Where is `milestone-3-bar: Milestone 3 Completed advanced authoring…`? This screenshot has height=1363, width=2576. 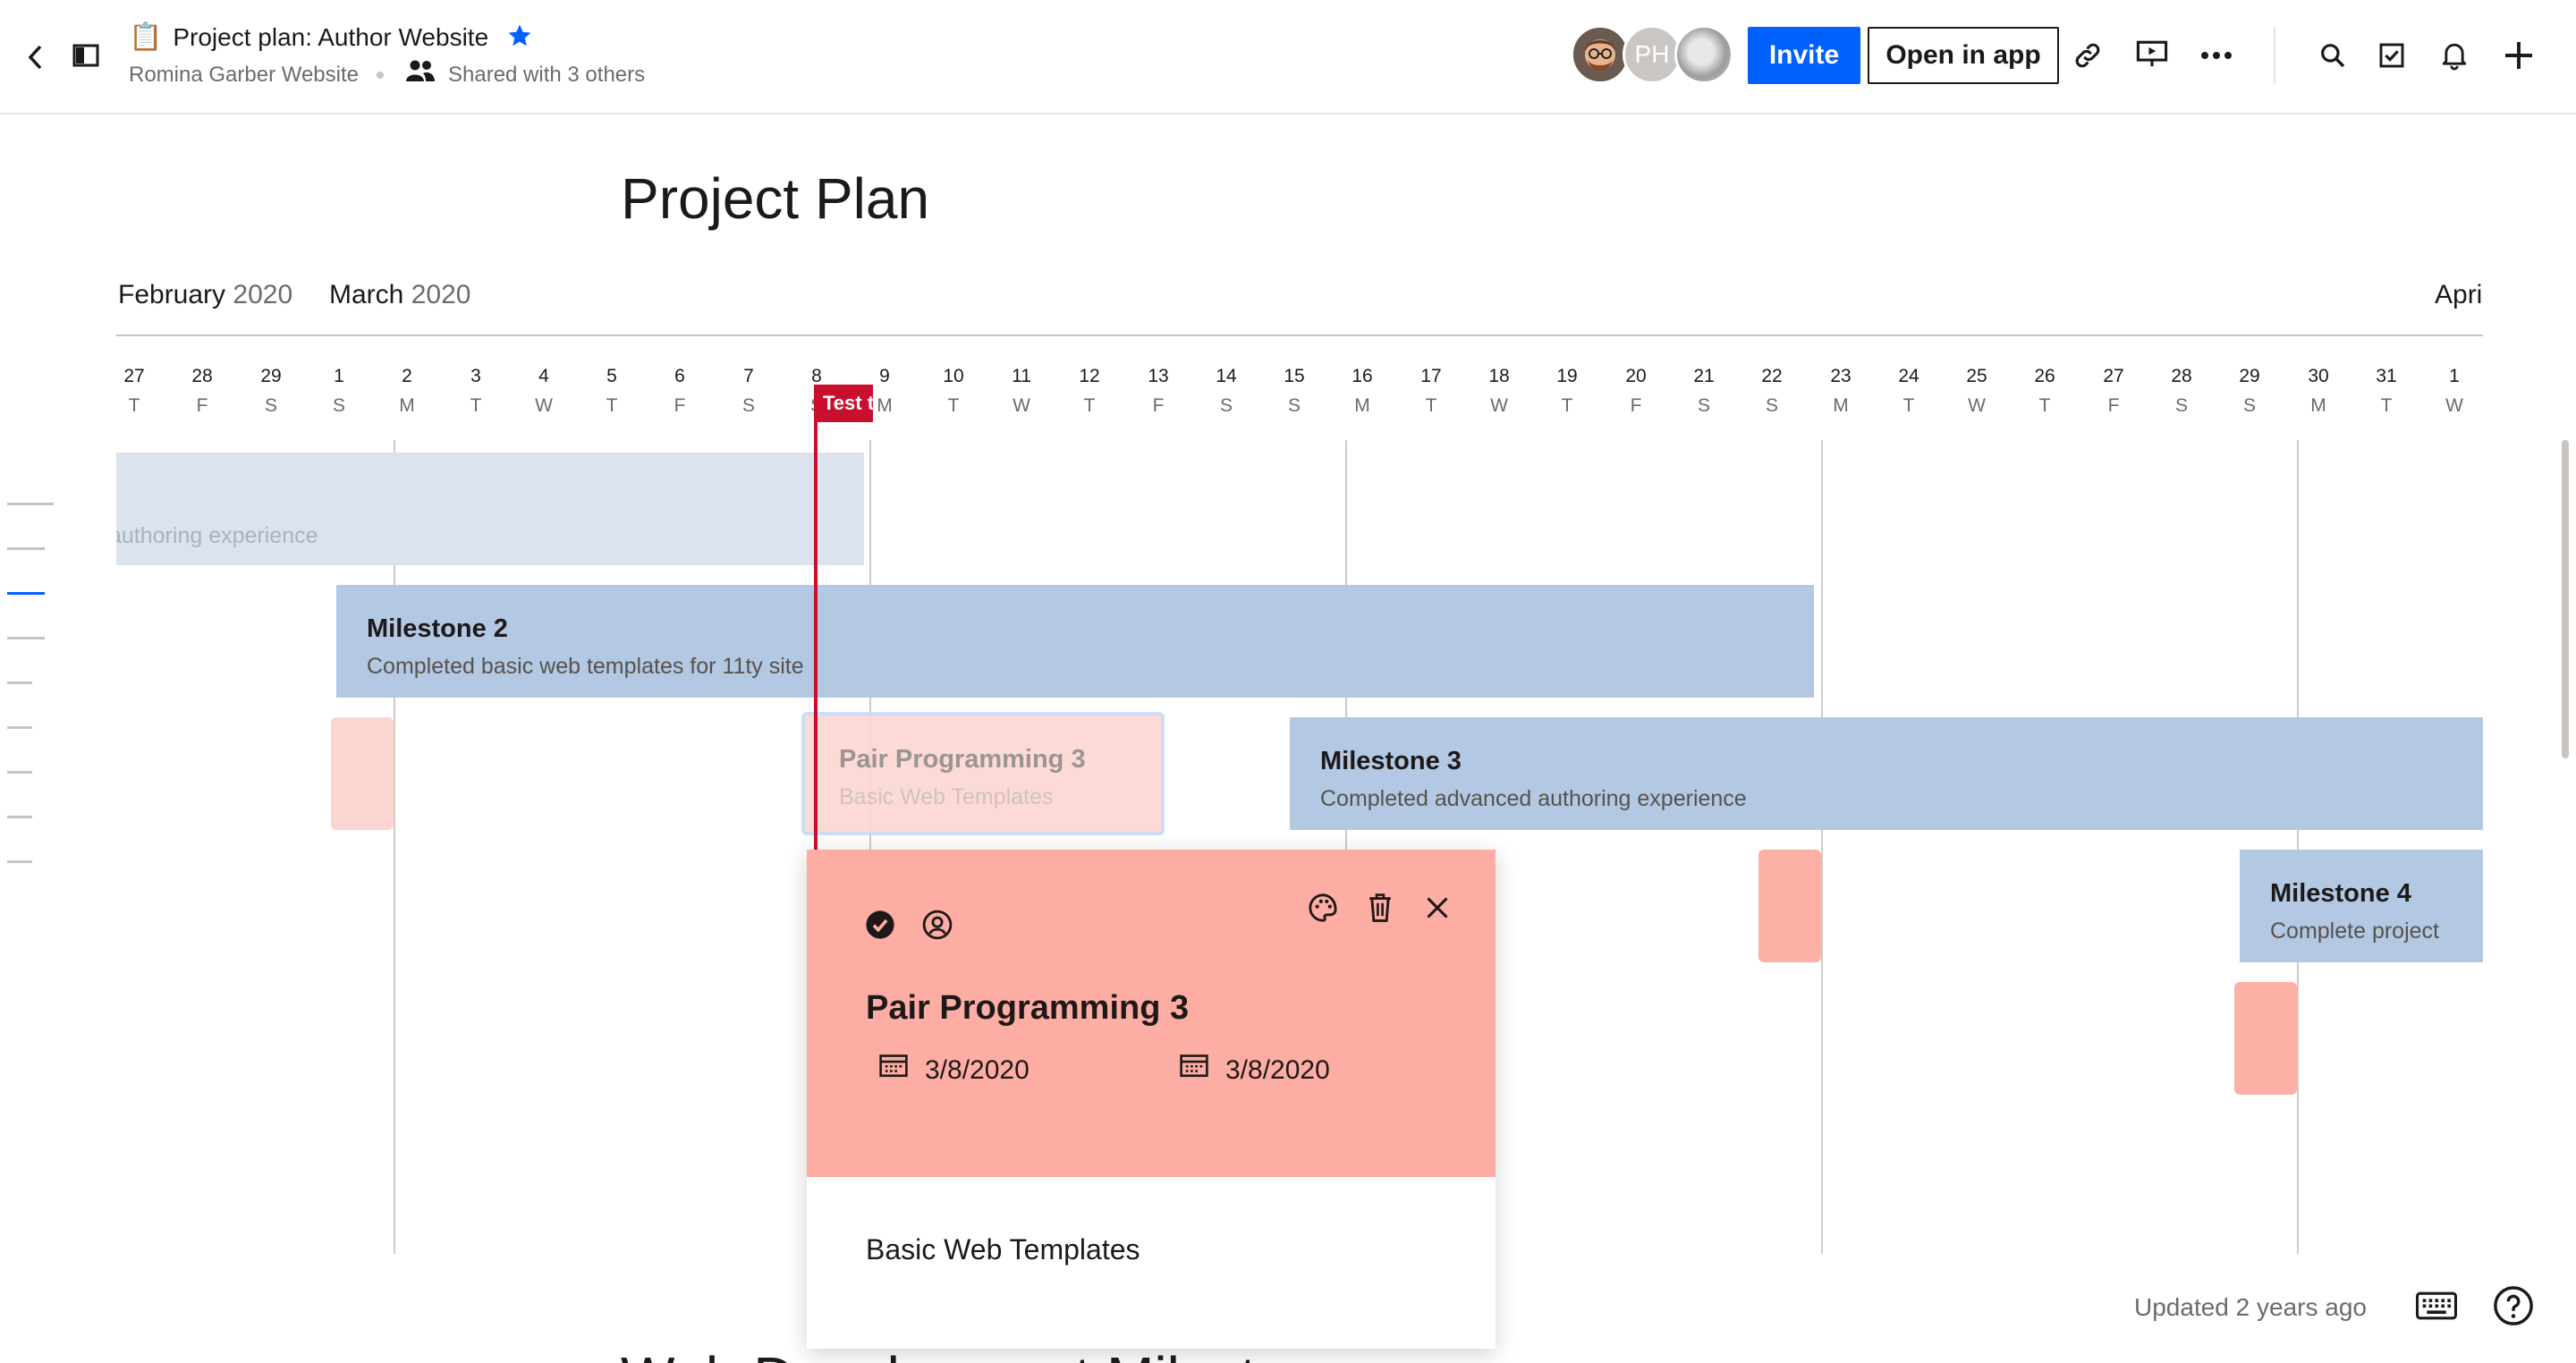
milestone-3-bar: Milestone 3 Completed advanced authoring… is located at coordinates (1886, 774).